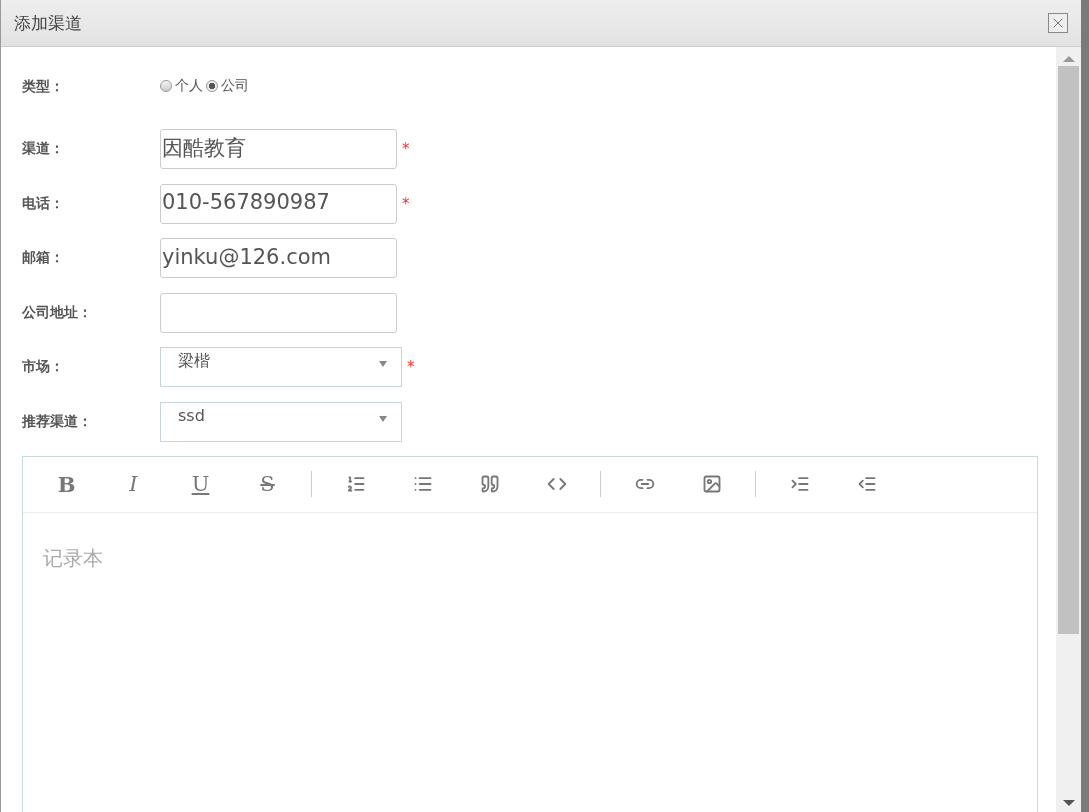 This screenshot has height=812, width=1089. I want to click on field-label: 推荐渠道：, so click(57, 421).